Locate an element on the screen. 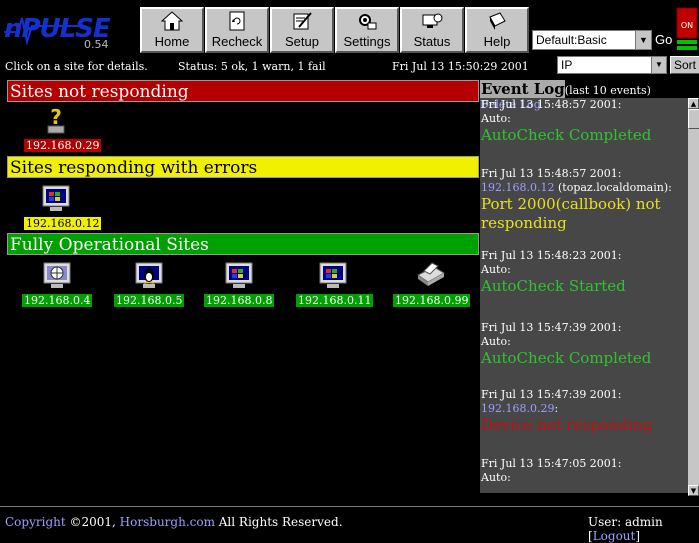 This screenshot has height=543, width=699. event-log-subtitle: (last 10 events) is located at coordinates (607, 90).